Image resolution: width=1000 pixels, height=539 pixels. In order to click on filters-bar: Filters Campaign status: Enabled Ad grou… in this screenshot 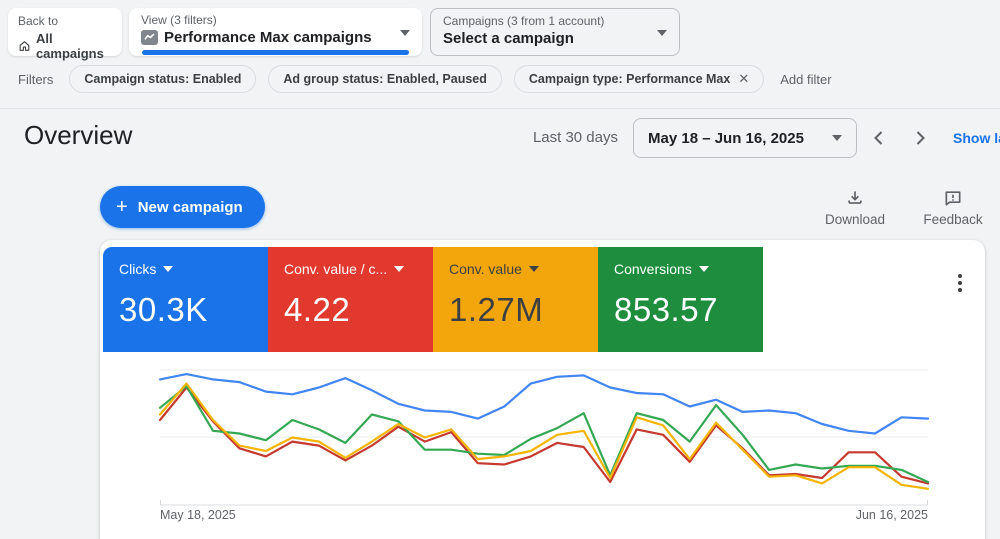, I will do `click(425, 79)`.